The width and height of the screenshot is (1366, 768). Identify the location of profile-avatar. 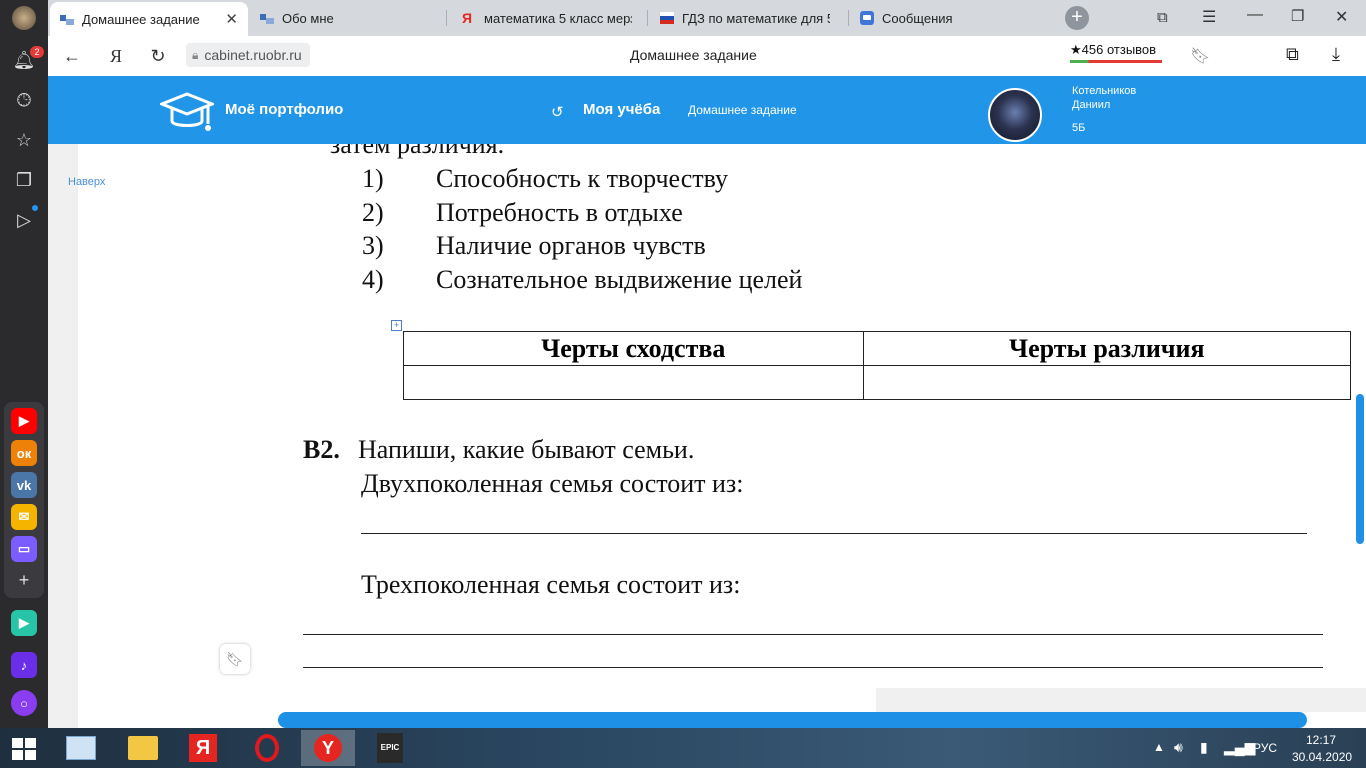
(24, 18).